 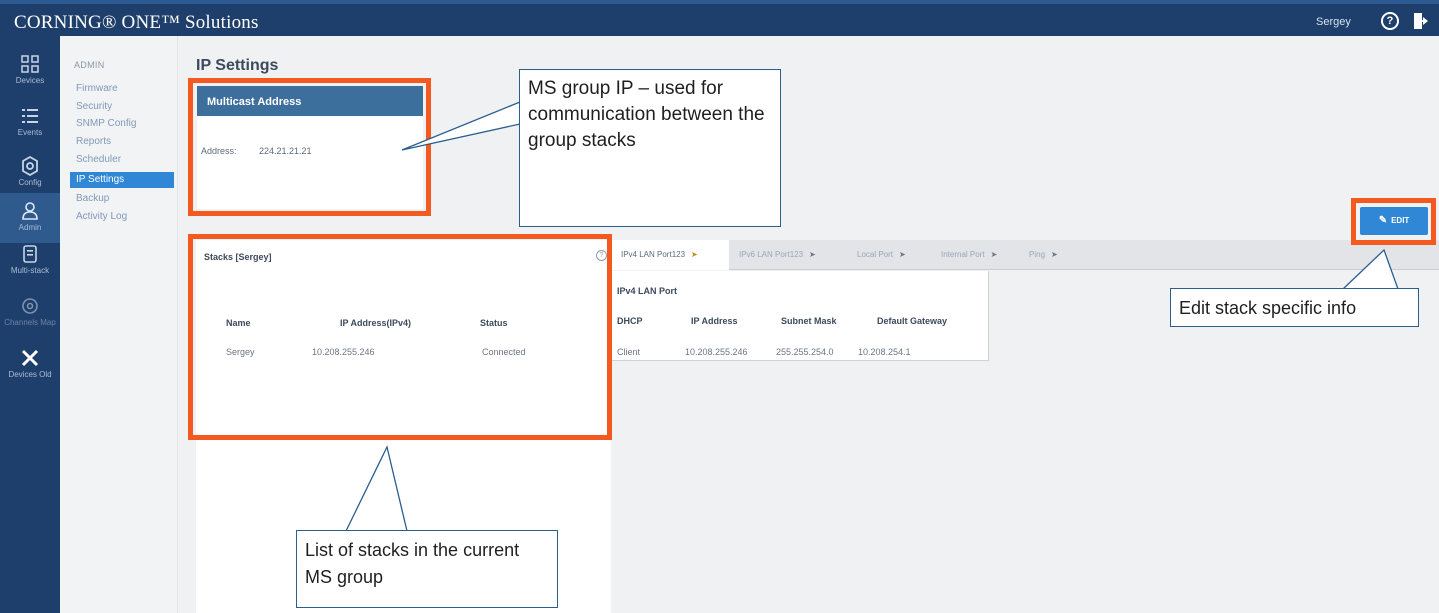 I want to click on submenu-item-scheduler: Scheduler, so click(x=122, y=160).